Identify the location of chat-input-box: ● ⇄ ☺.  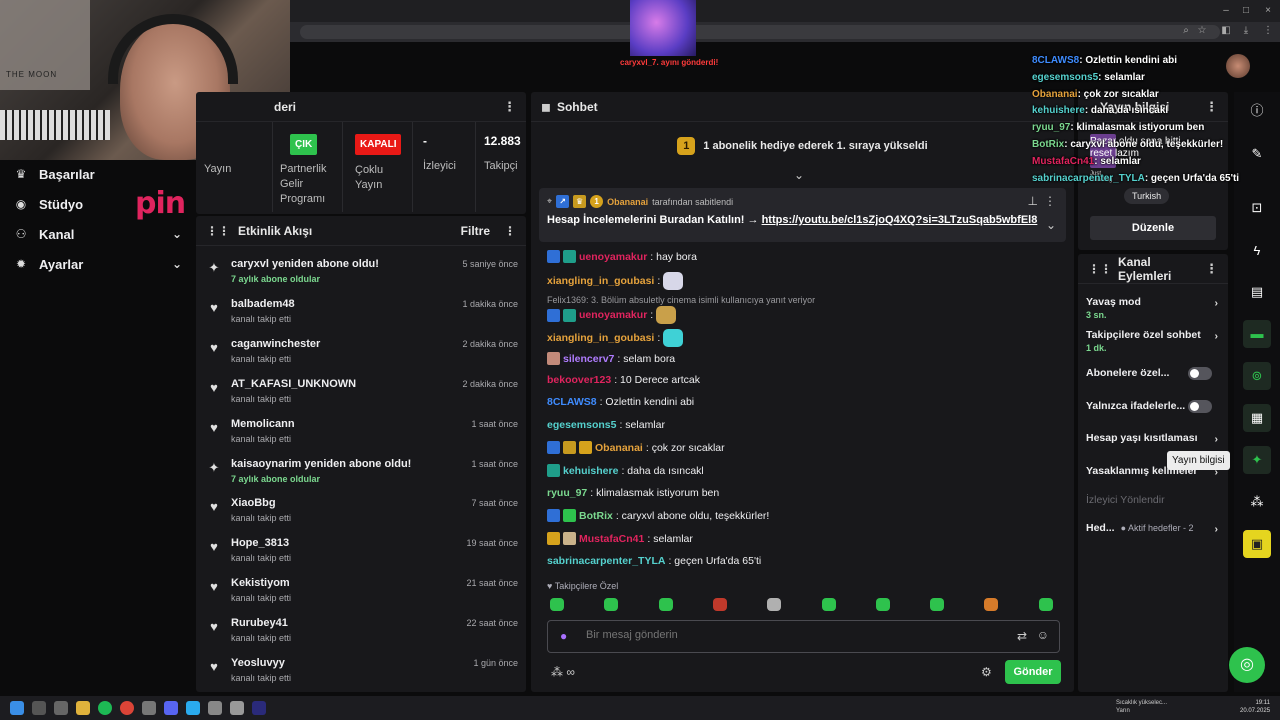
(803, 636).